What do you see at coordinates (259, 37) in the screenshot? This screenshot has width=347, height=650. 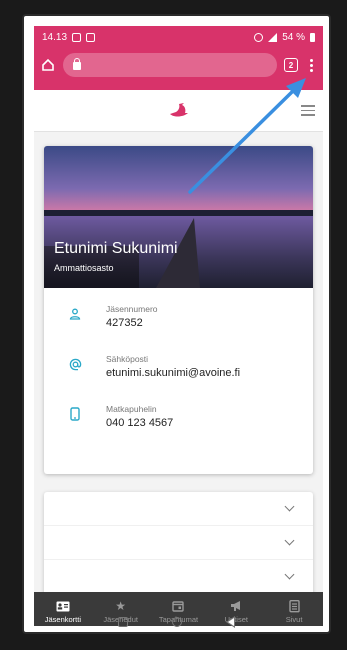 I see `alarm-icon` at bounding box center [259, 37].